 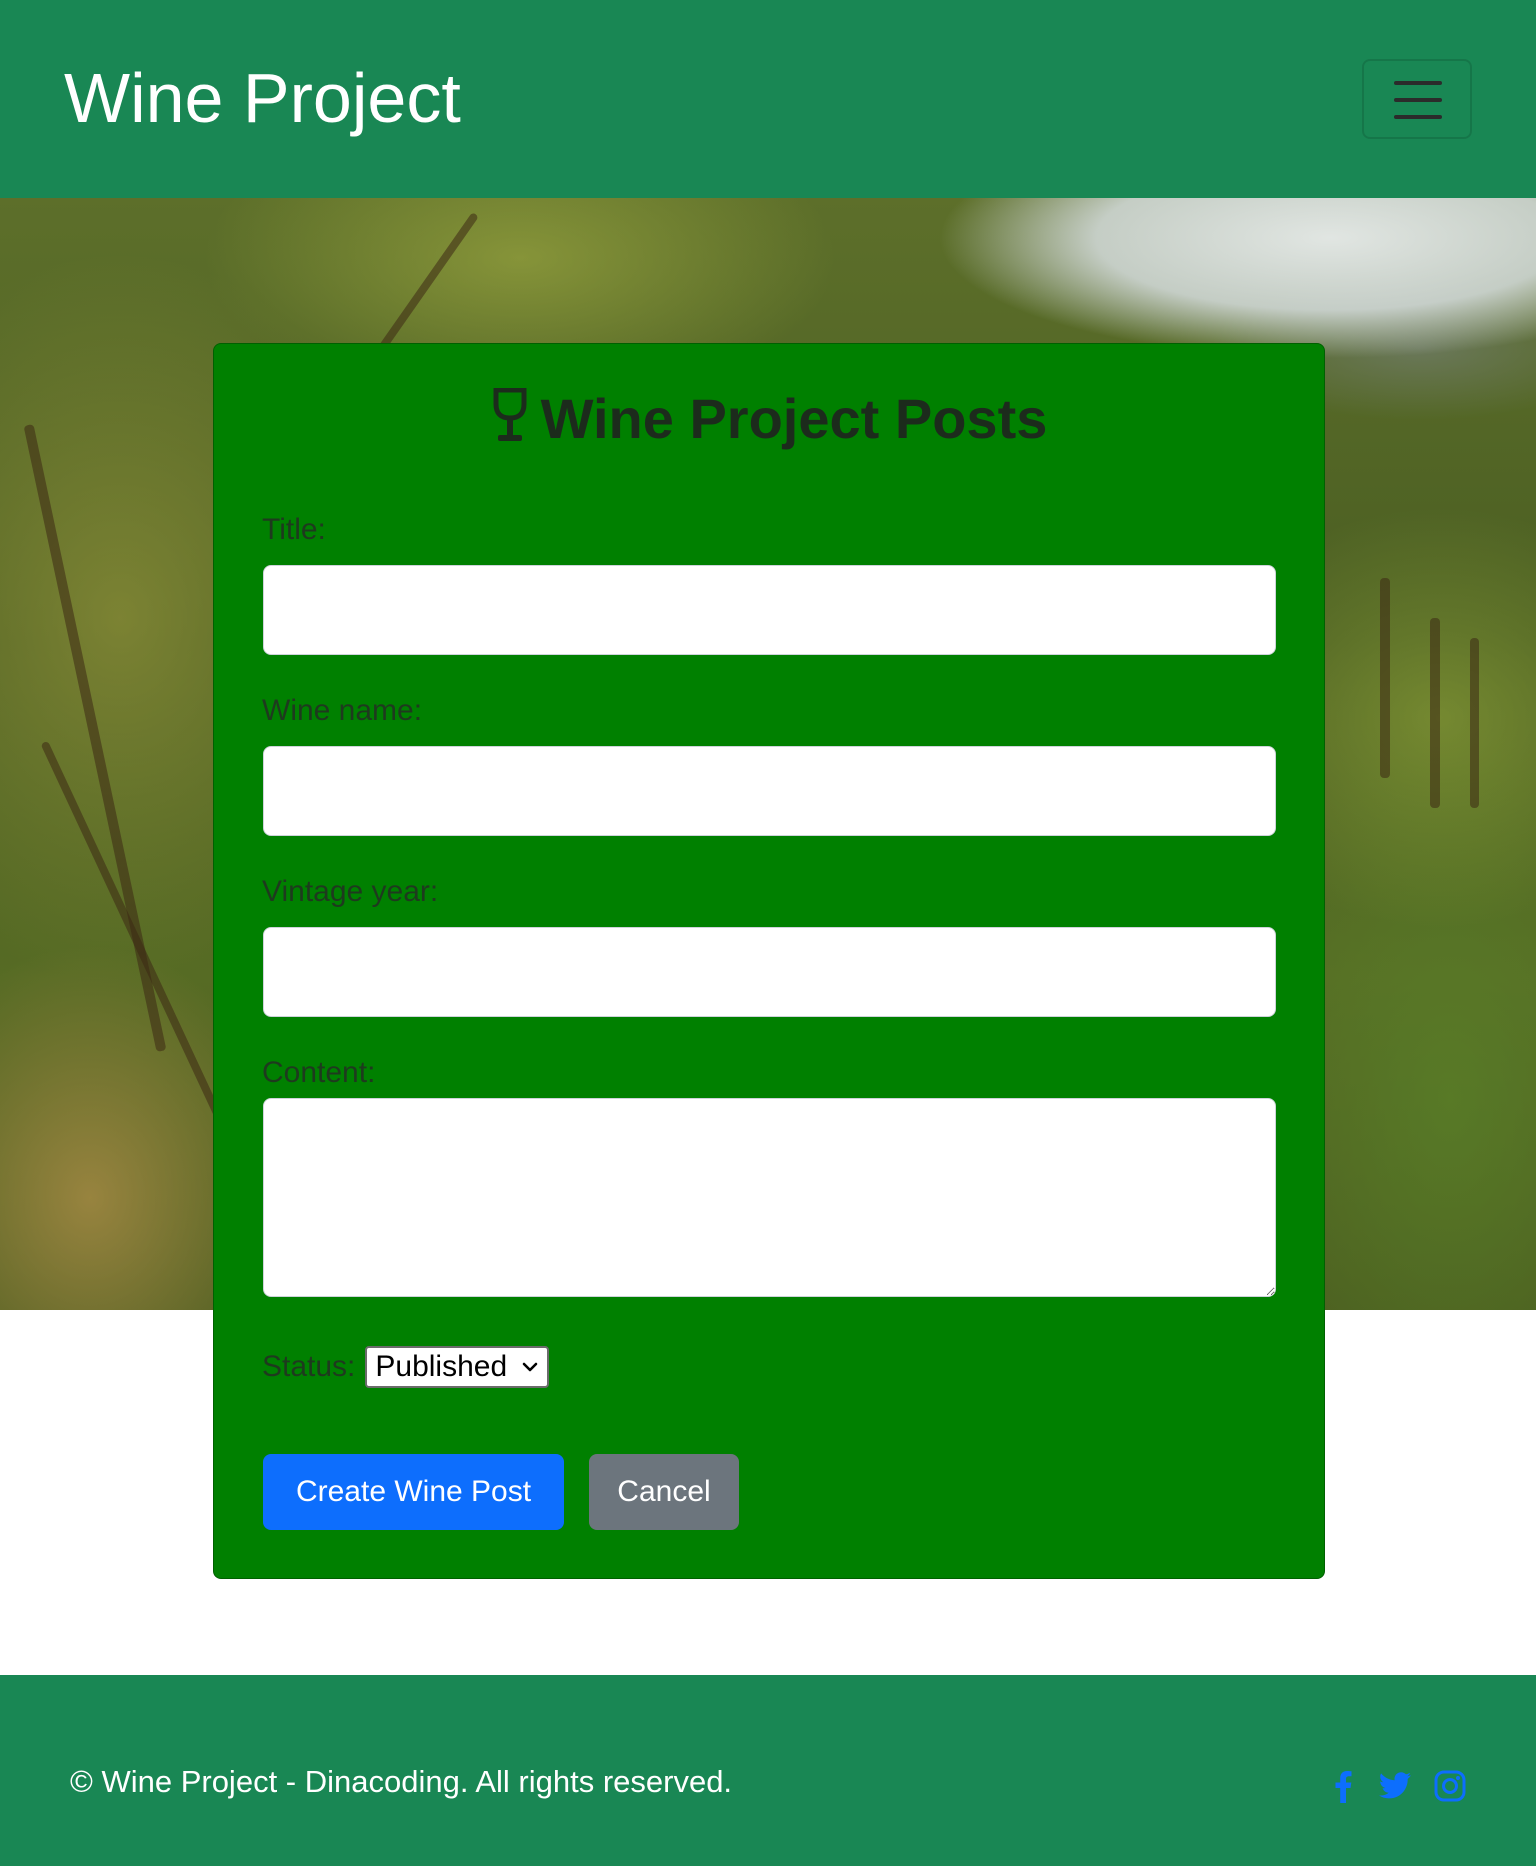 What do you see at coordinates (530, 1367) in the screenshot?
I see `chevron-down-icon` at bounding box center [530, 1367].